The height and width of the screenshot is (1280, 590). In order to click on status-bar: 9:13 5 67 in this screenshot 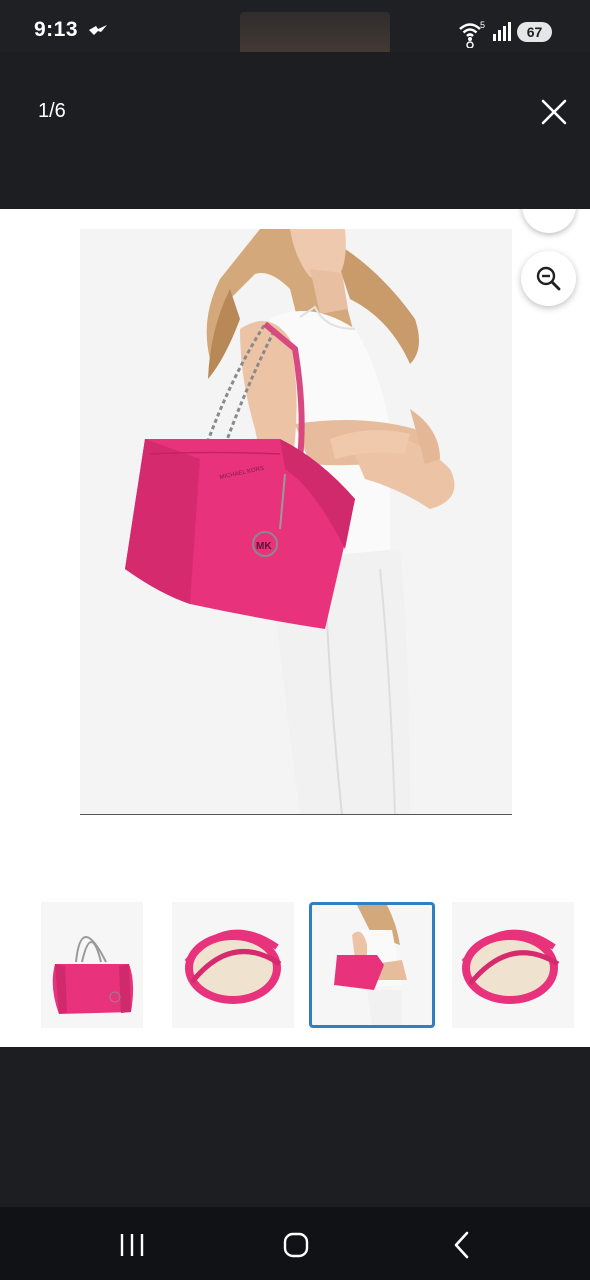, I will do `click(295, 26)`.